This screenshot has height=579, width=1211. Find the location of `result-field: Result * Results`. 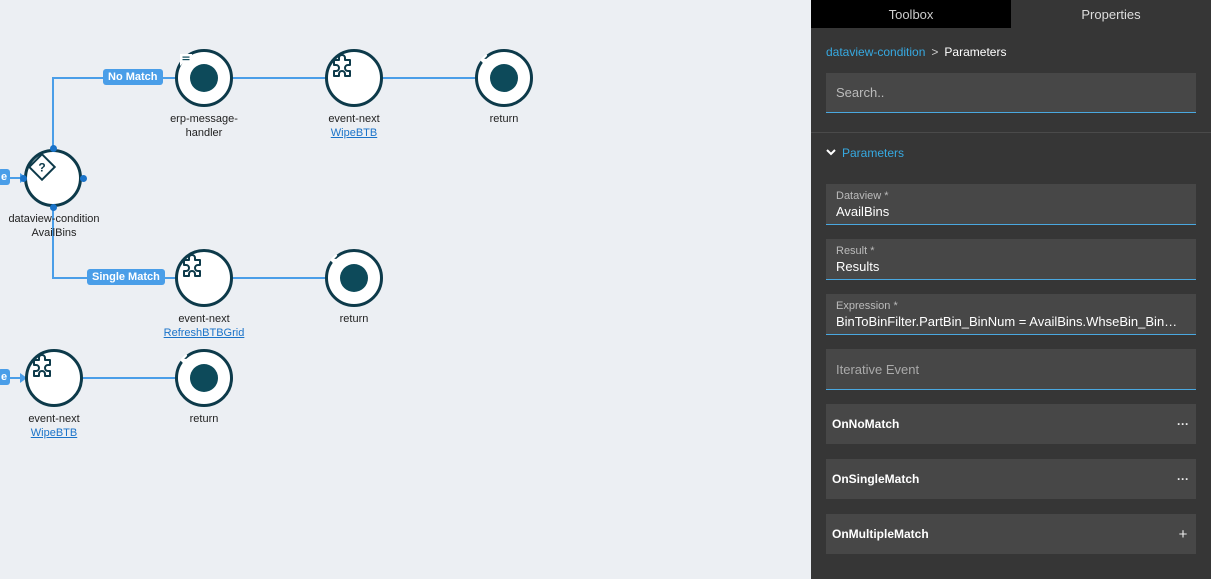

result-field: Result * Results is located at coordinates (1011, 259).